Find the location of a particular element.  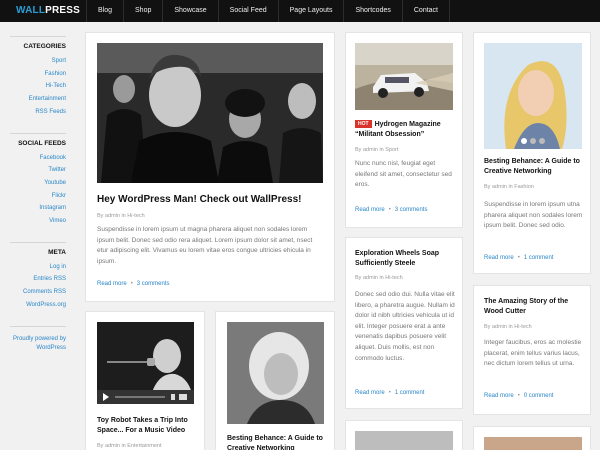

band-photo-icon is located at coordinates (210, 113).